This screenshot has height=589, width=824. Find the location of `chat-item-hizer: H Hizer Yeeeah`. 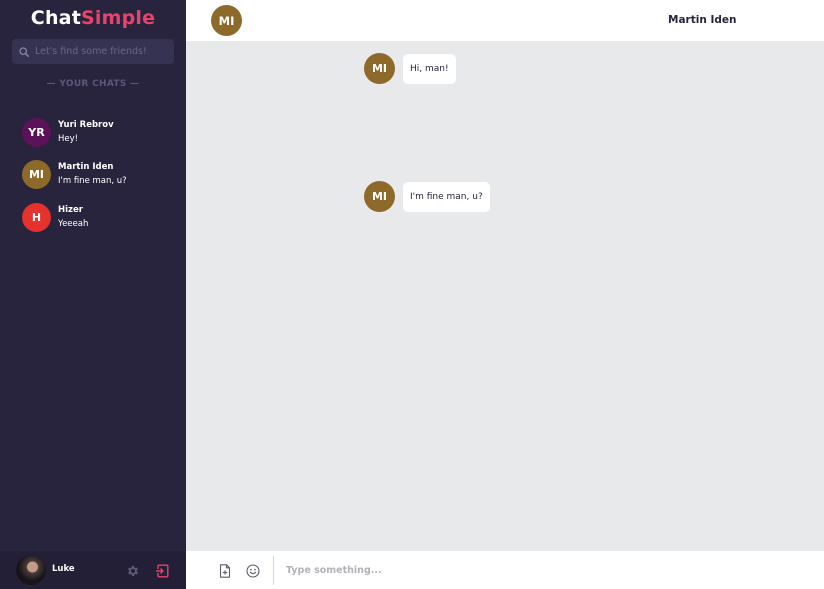

chat-item-hizer: H Hizer Yeeeah is located at coordinates (93, 217).